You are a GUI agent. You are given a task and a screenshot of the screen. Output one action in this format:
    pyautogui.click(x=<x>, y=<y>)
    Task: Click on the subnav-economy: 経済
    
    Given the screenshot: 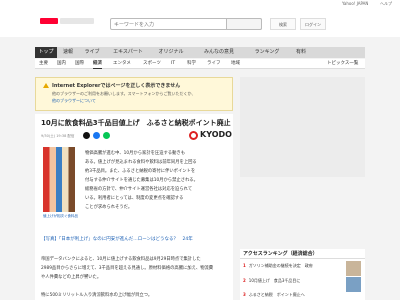 What is the action you would take?
    pyautogui.click(x=97, y=64)
    